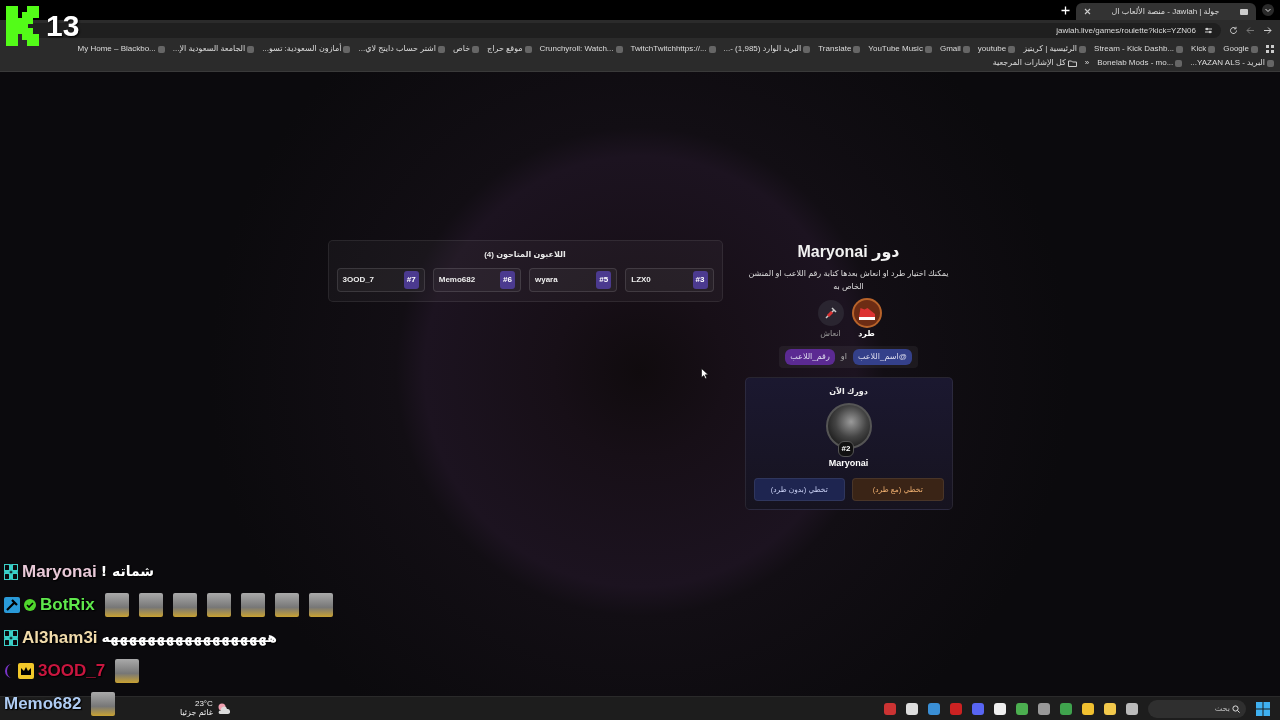 This screenshot has height=720, width=1280. What do you see at coordinates (669, 280) in the screenshot?
I see `player-card: LZX0 #3` at bounding box center [669, 280].